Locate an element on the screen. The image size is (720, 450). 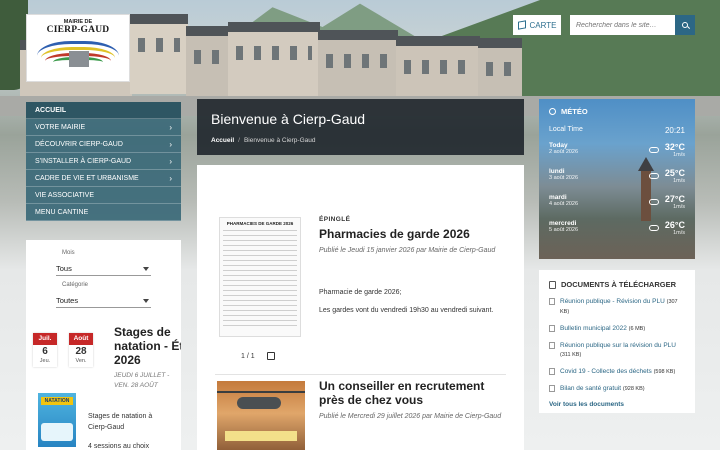
divider is located at coordinates (360, 374).